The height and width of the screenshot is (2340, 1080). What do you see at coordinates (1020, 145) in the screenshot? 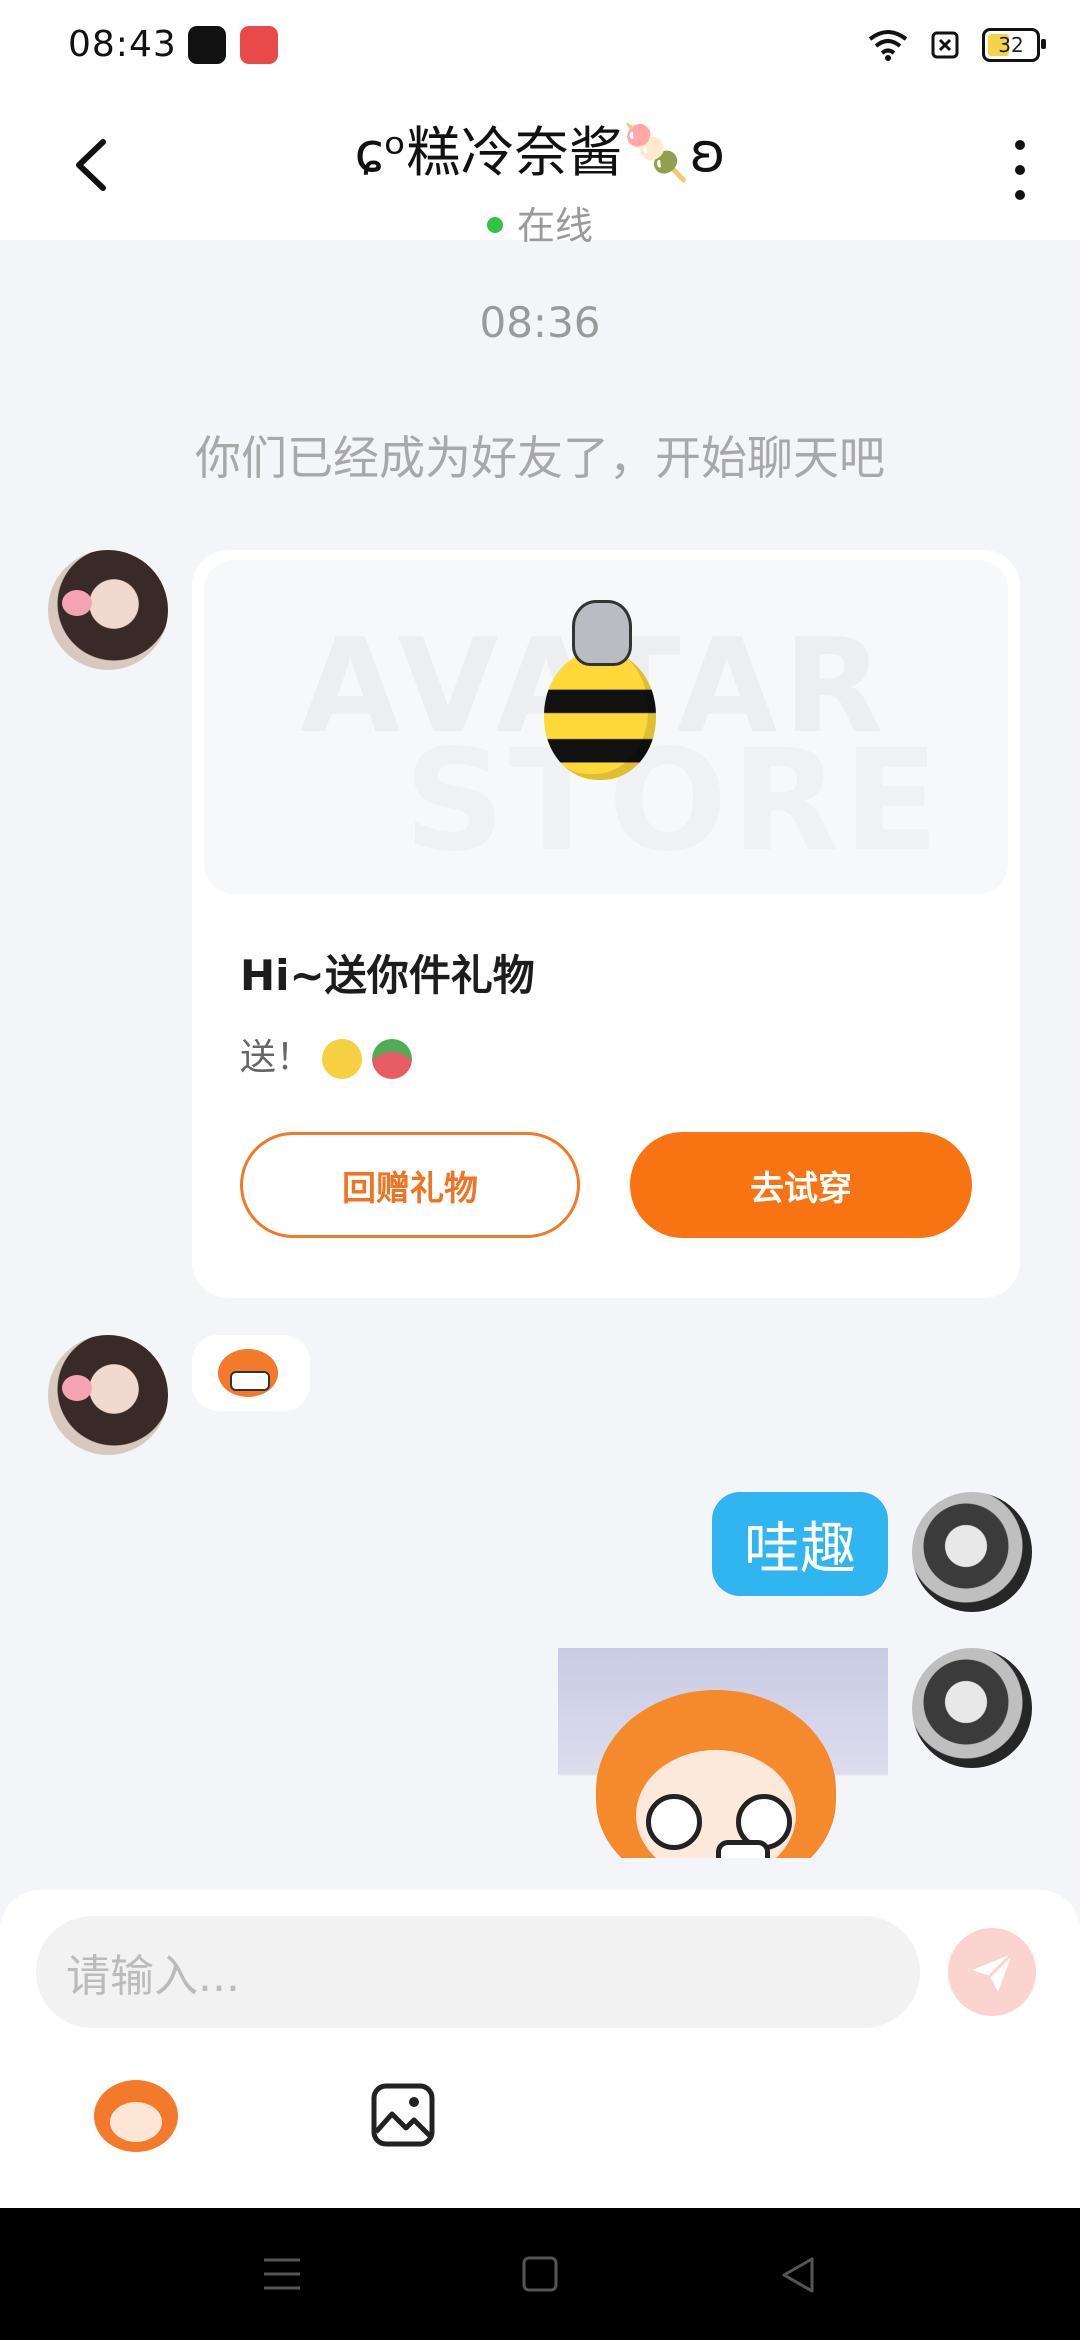
I see `more-icon` at bounding box center [1020, 145].